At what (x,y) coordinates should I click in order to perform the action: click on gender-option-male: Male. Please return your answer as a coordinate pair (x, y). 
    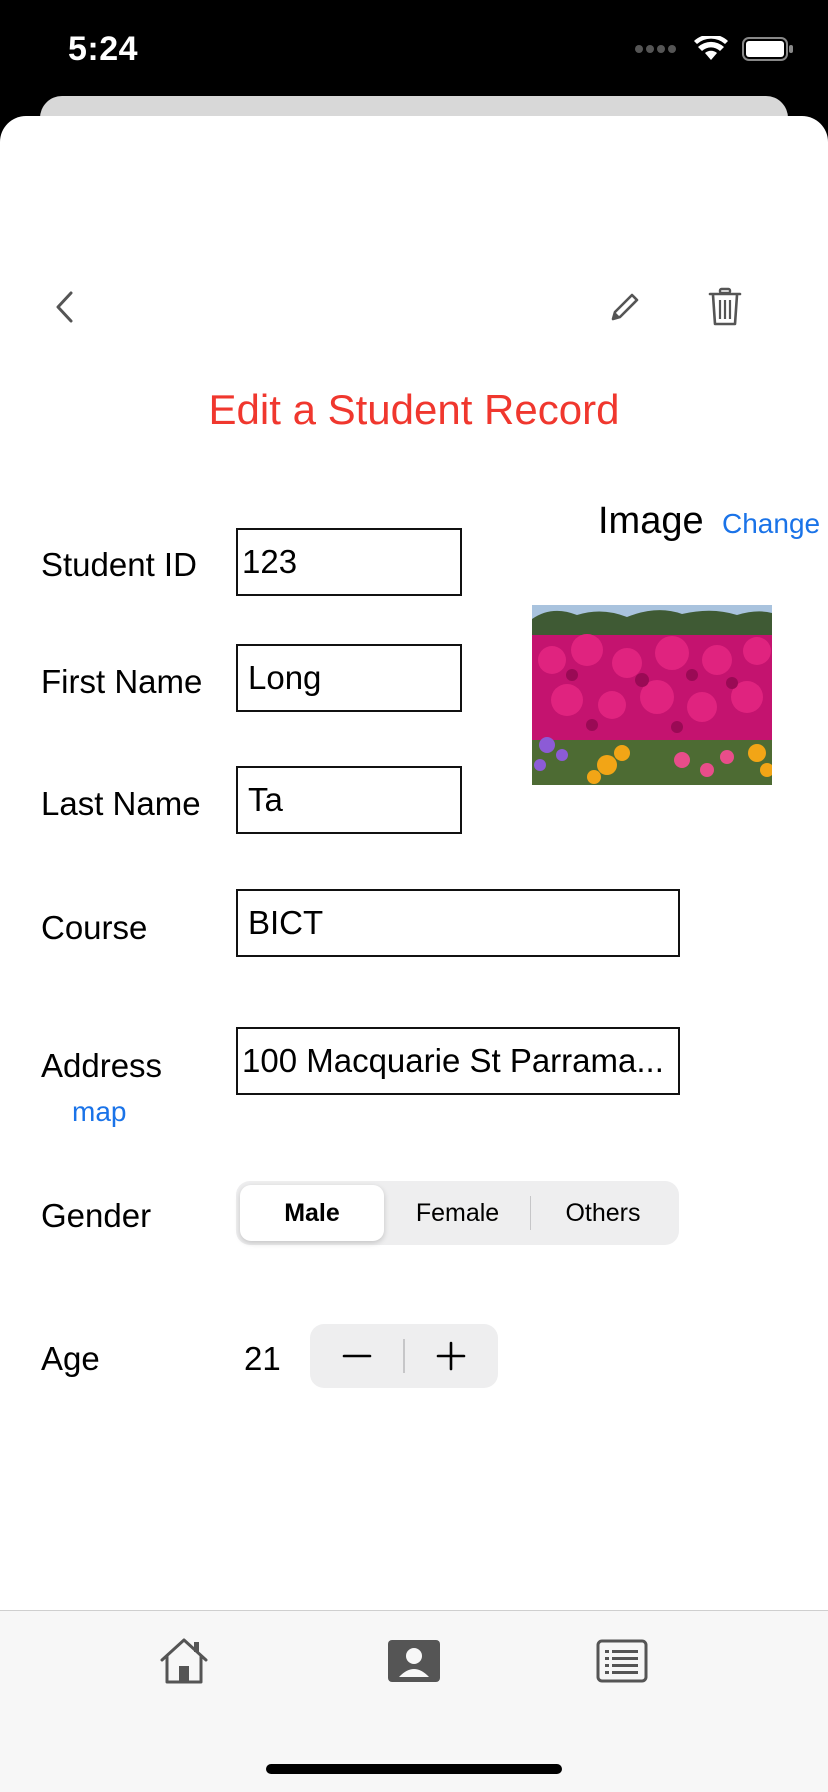
    Looking at the image, I should click on (312, 1213).